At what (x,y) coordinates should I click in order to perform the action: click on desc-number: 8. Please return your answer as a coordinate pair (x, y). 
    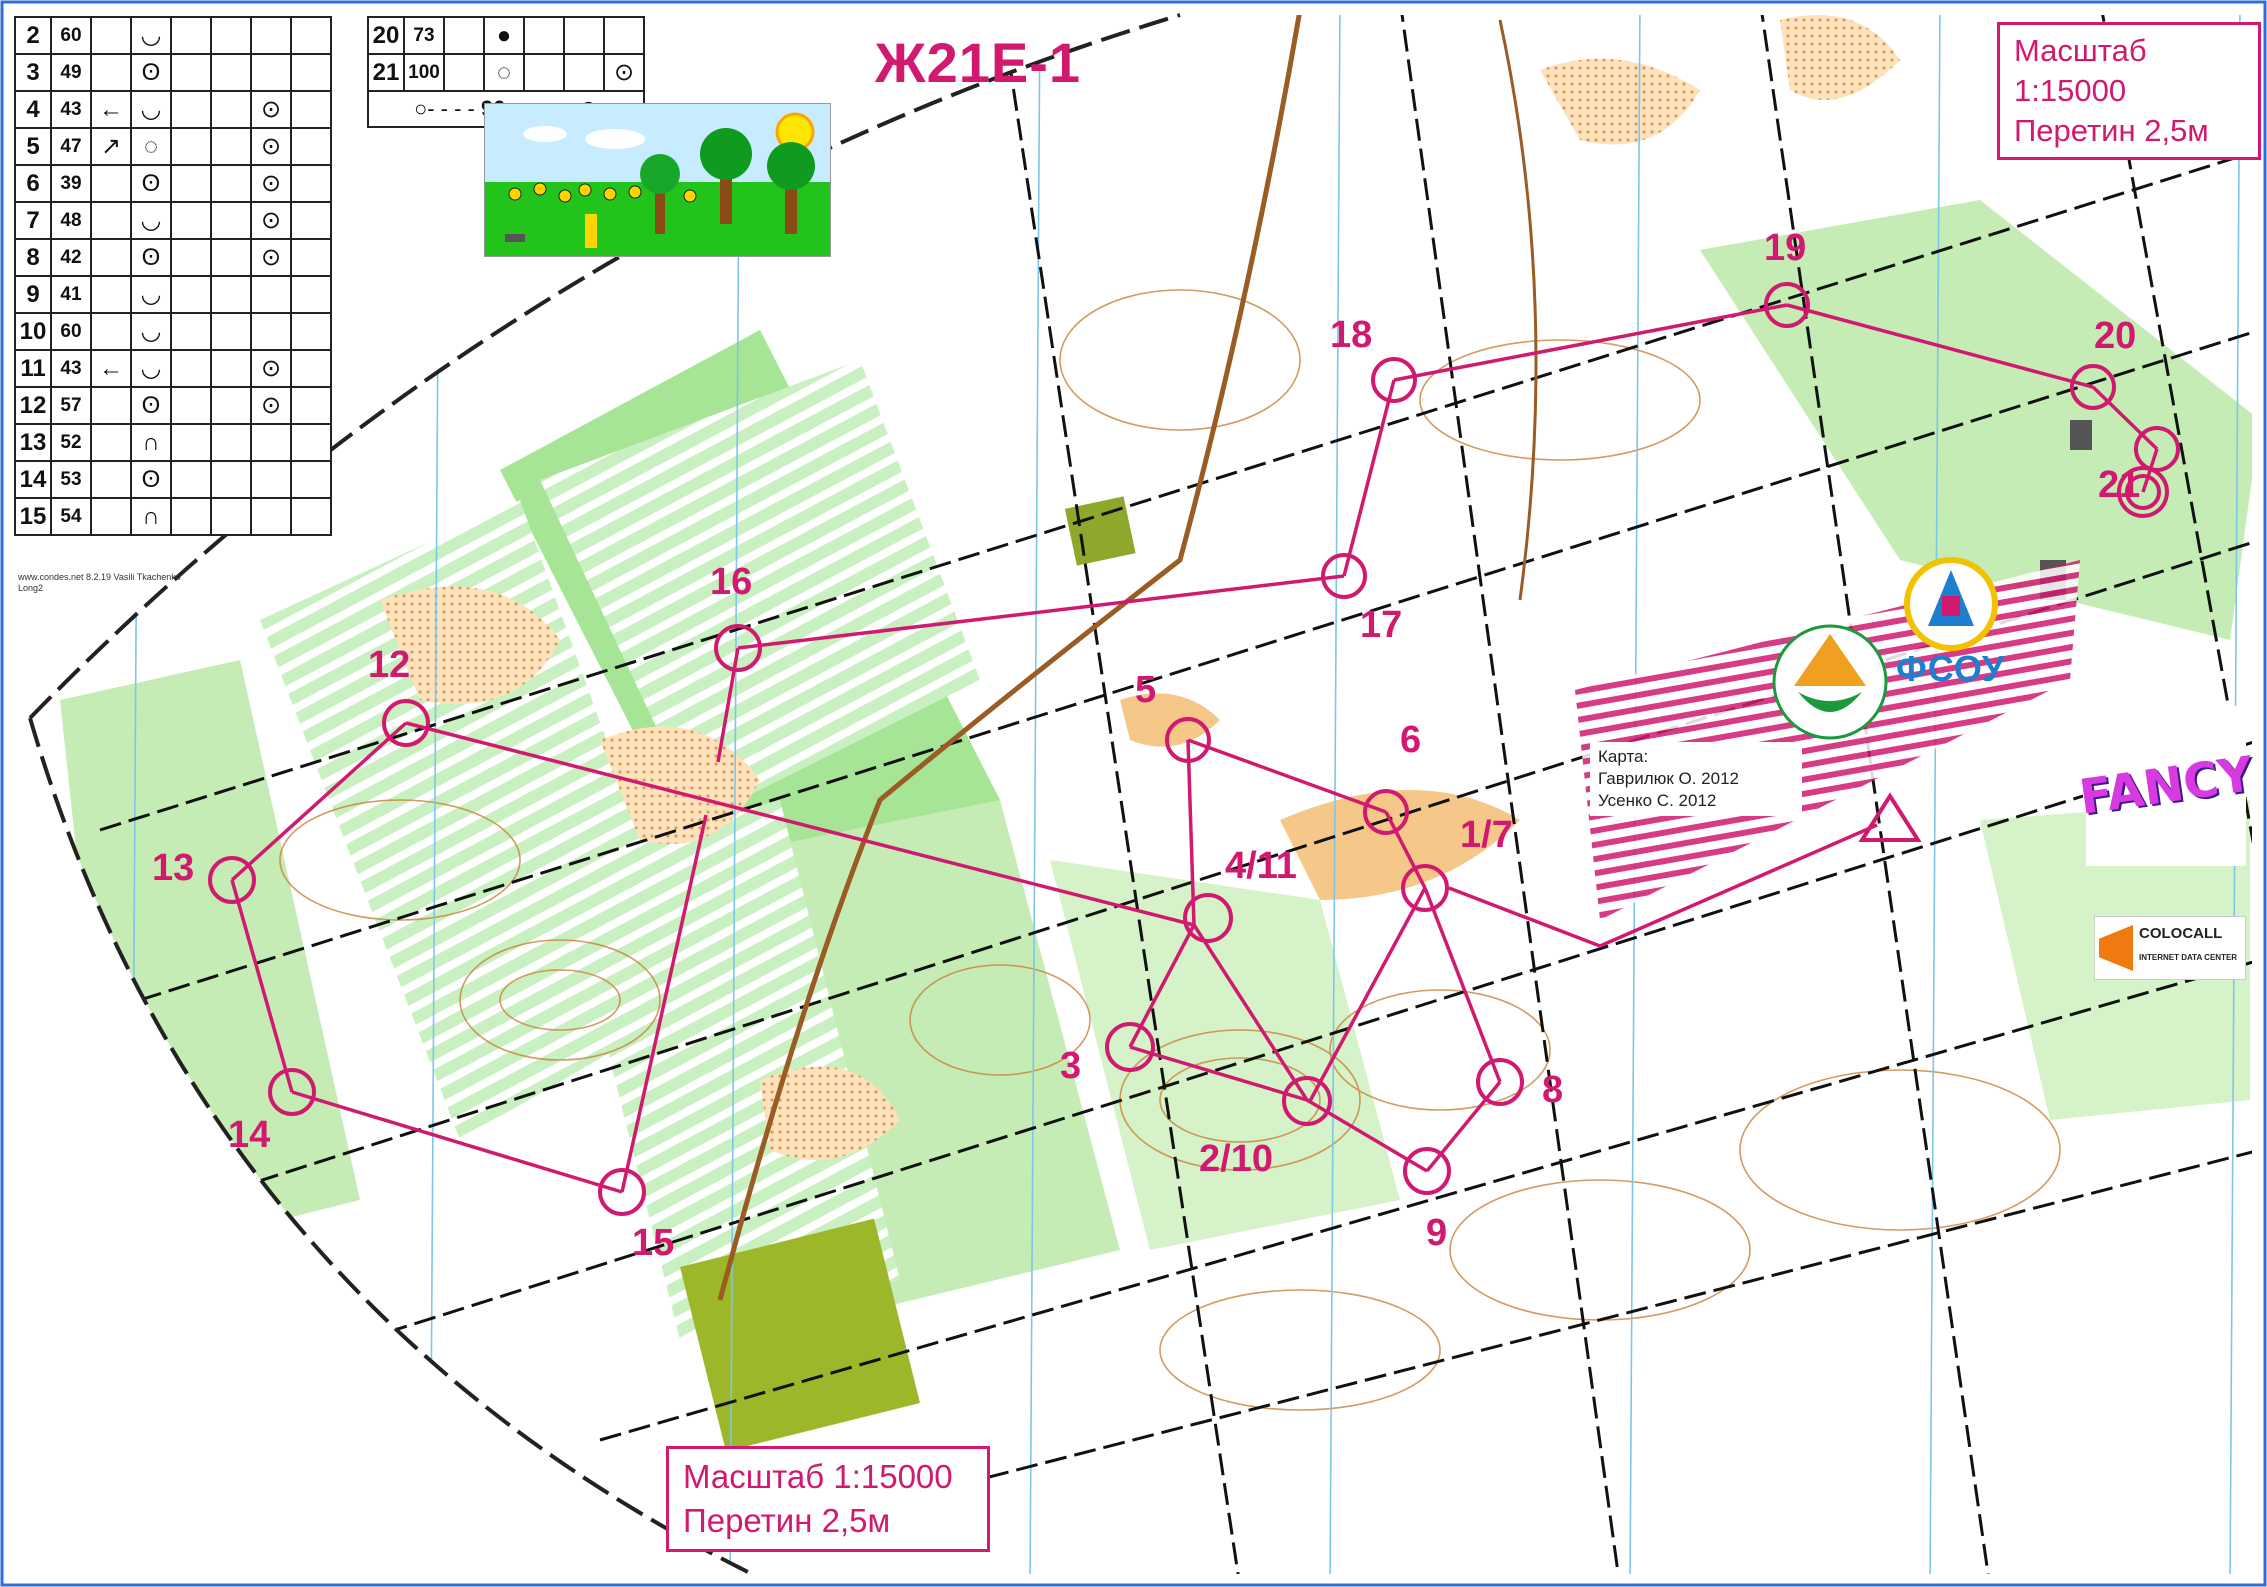
    Looking at the image, I should click on (33, 257).